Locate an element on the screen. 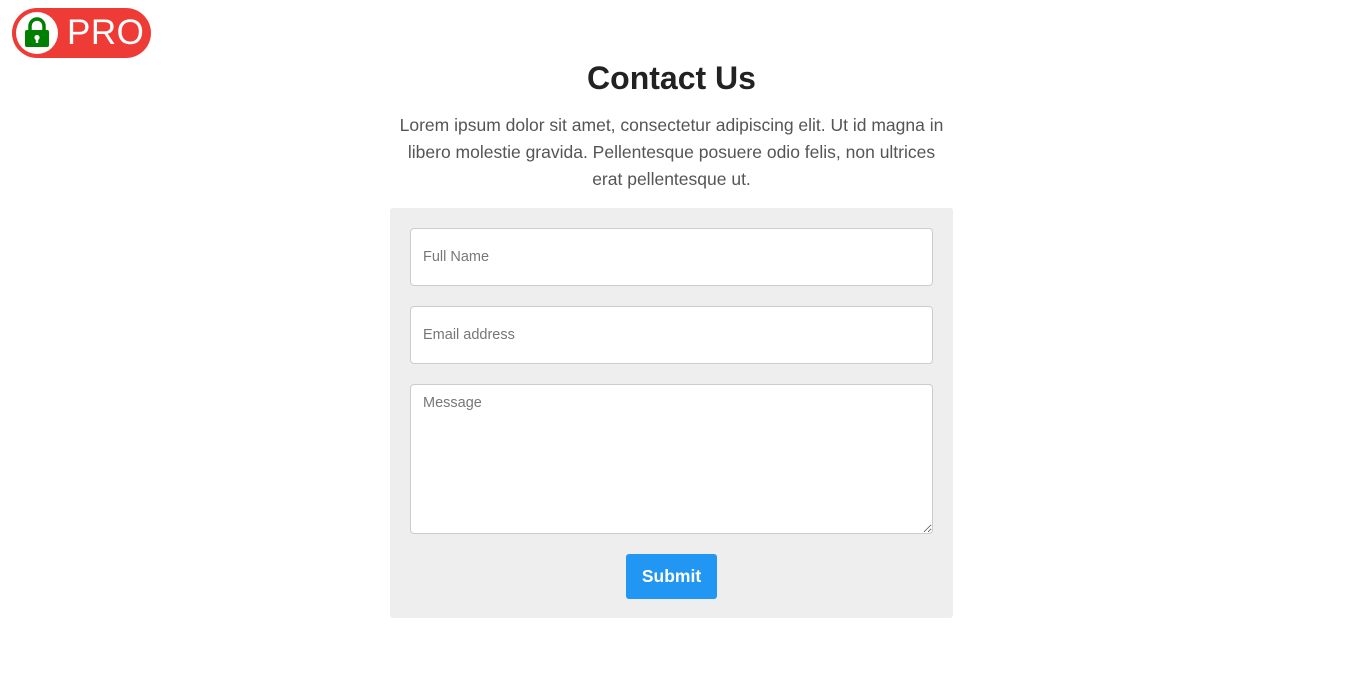  email-input is located at coordinates (671, 335).